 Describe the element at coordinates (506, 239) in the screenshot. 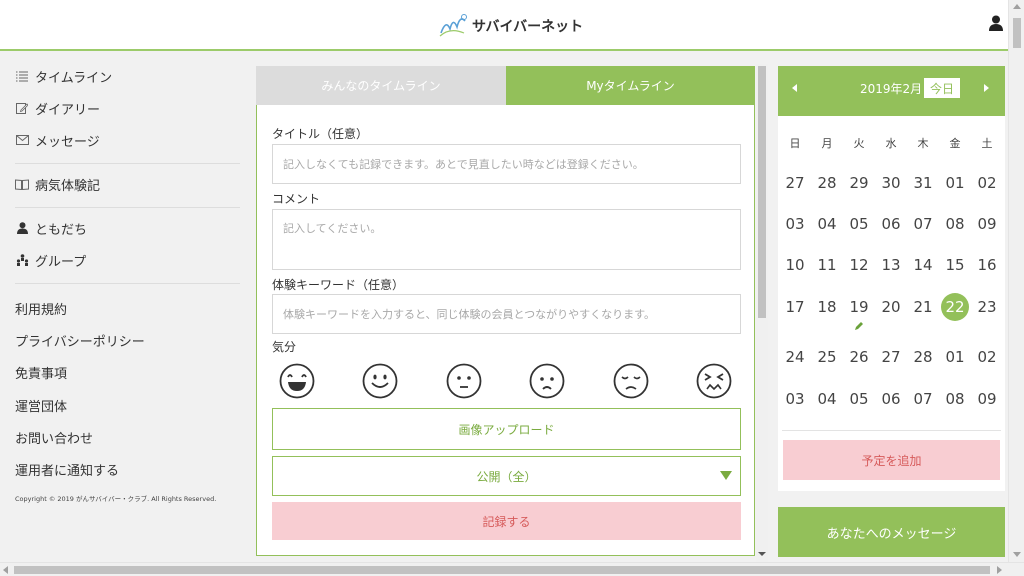

I see `comment-textarea` at that location.